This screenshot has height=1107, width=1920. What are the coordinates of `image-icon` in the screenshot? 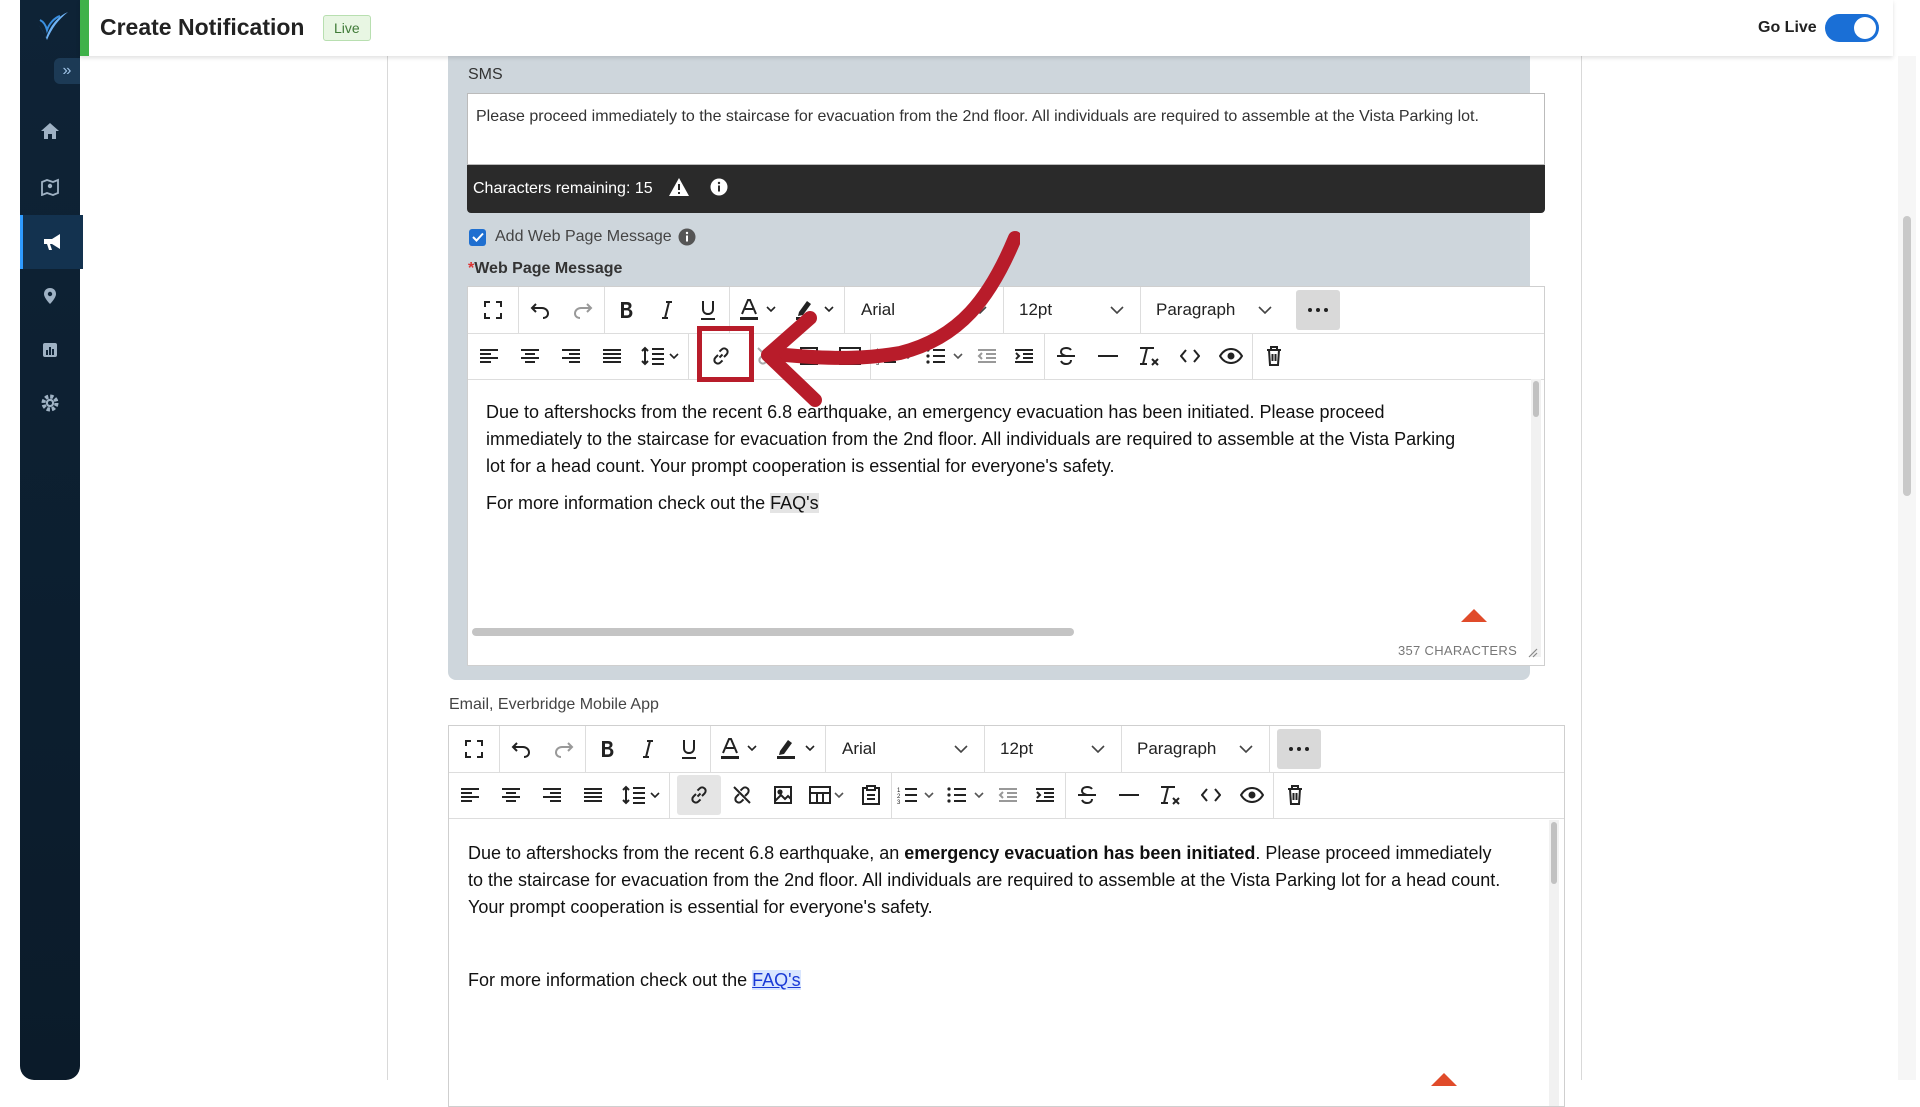 It's located at (783, 795).